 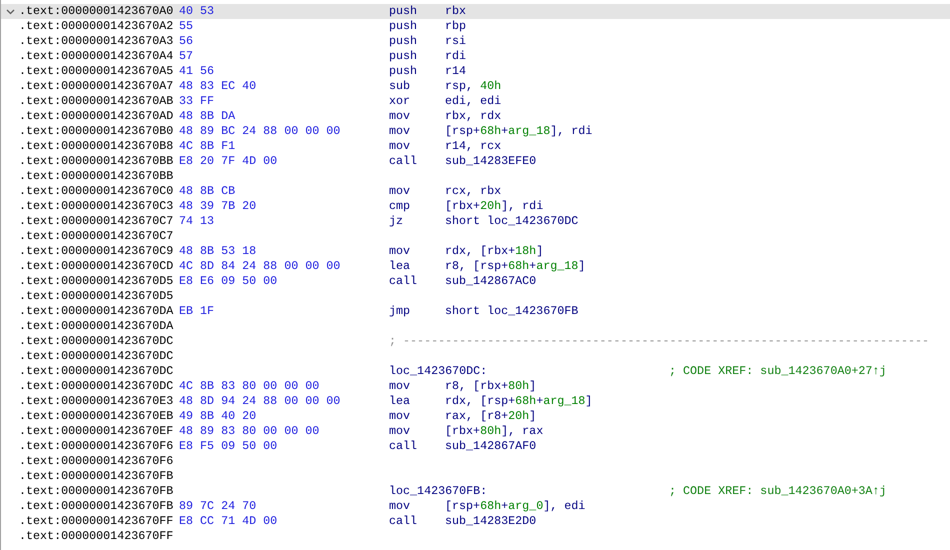 I want to click on listing-line: .text:00000001423670BB, so click(x=475, y=176).